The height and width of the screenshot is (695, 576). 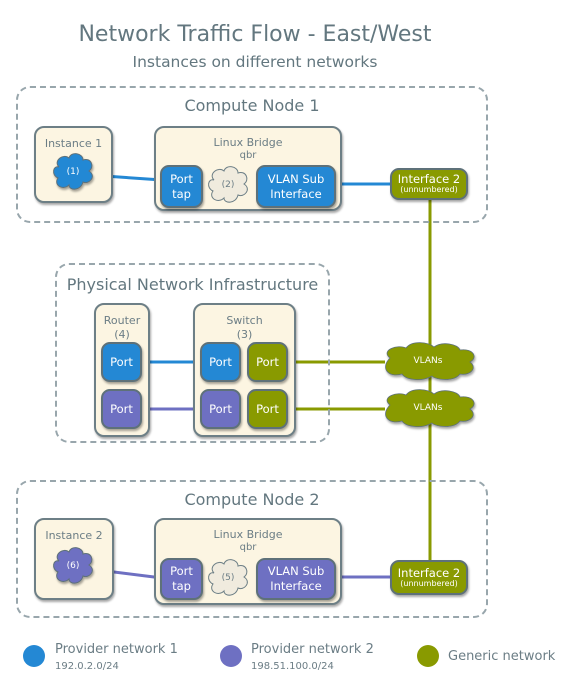 What do you see at coordinates (87, 666) in the screenshot?
I see `legend-provider-1-subnet: 192.0.2.0/24` at bounding box center [87, 666].